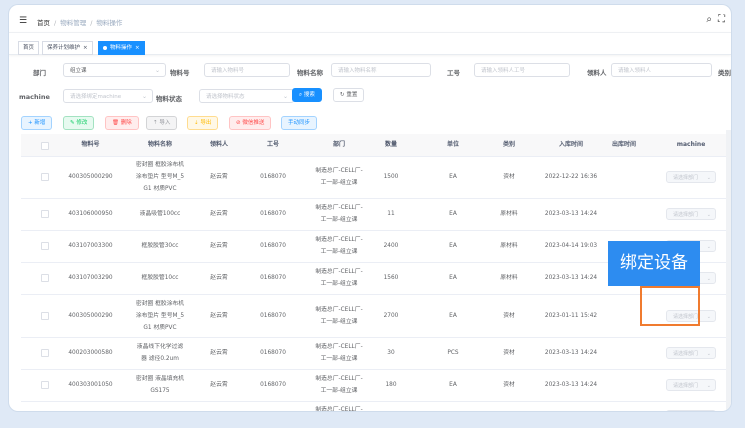 The height and width of the screenshot is (428, 745). Describe the element at coordinates (90, 385) in the screenshot. I see `cell-code: 400303001050` at that location.